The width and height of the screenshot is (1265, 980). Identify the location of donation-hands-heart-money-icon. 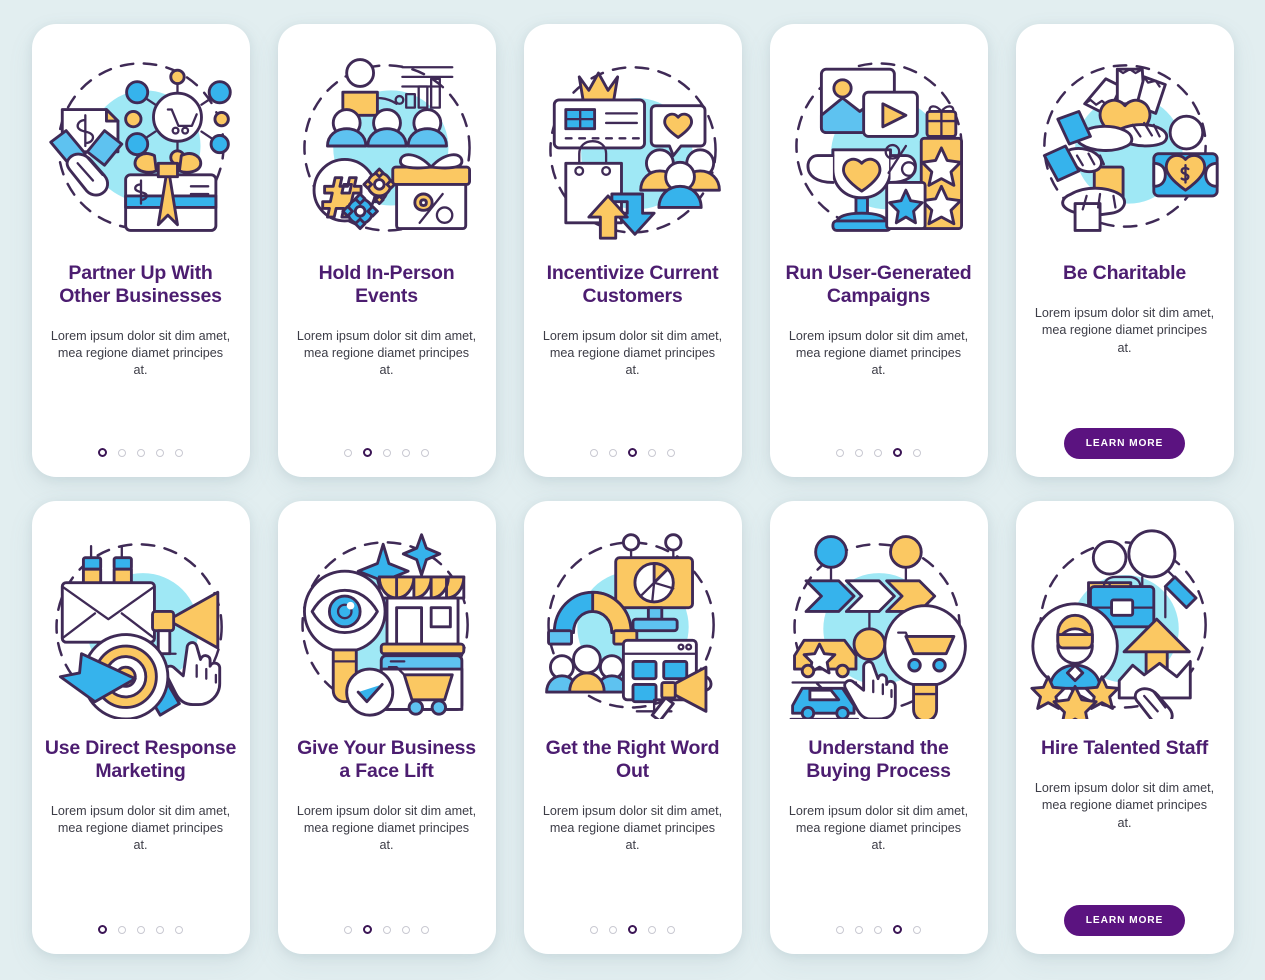
(1125, 146).